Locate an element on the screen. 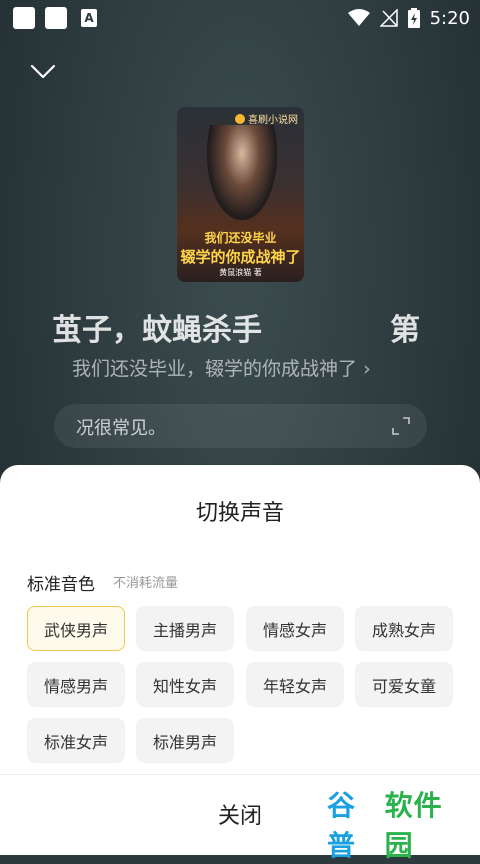  chevron-down-icon is located at coordinates (43, 71).